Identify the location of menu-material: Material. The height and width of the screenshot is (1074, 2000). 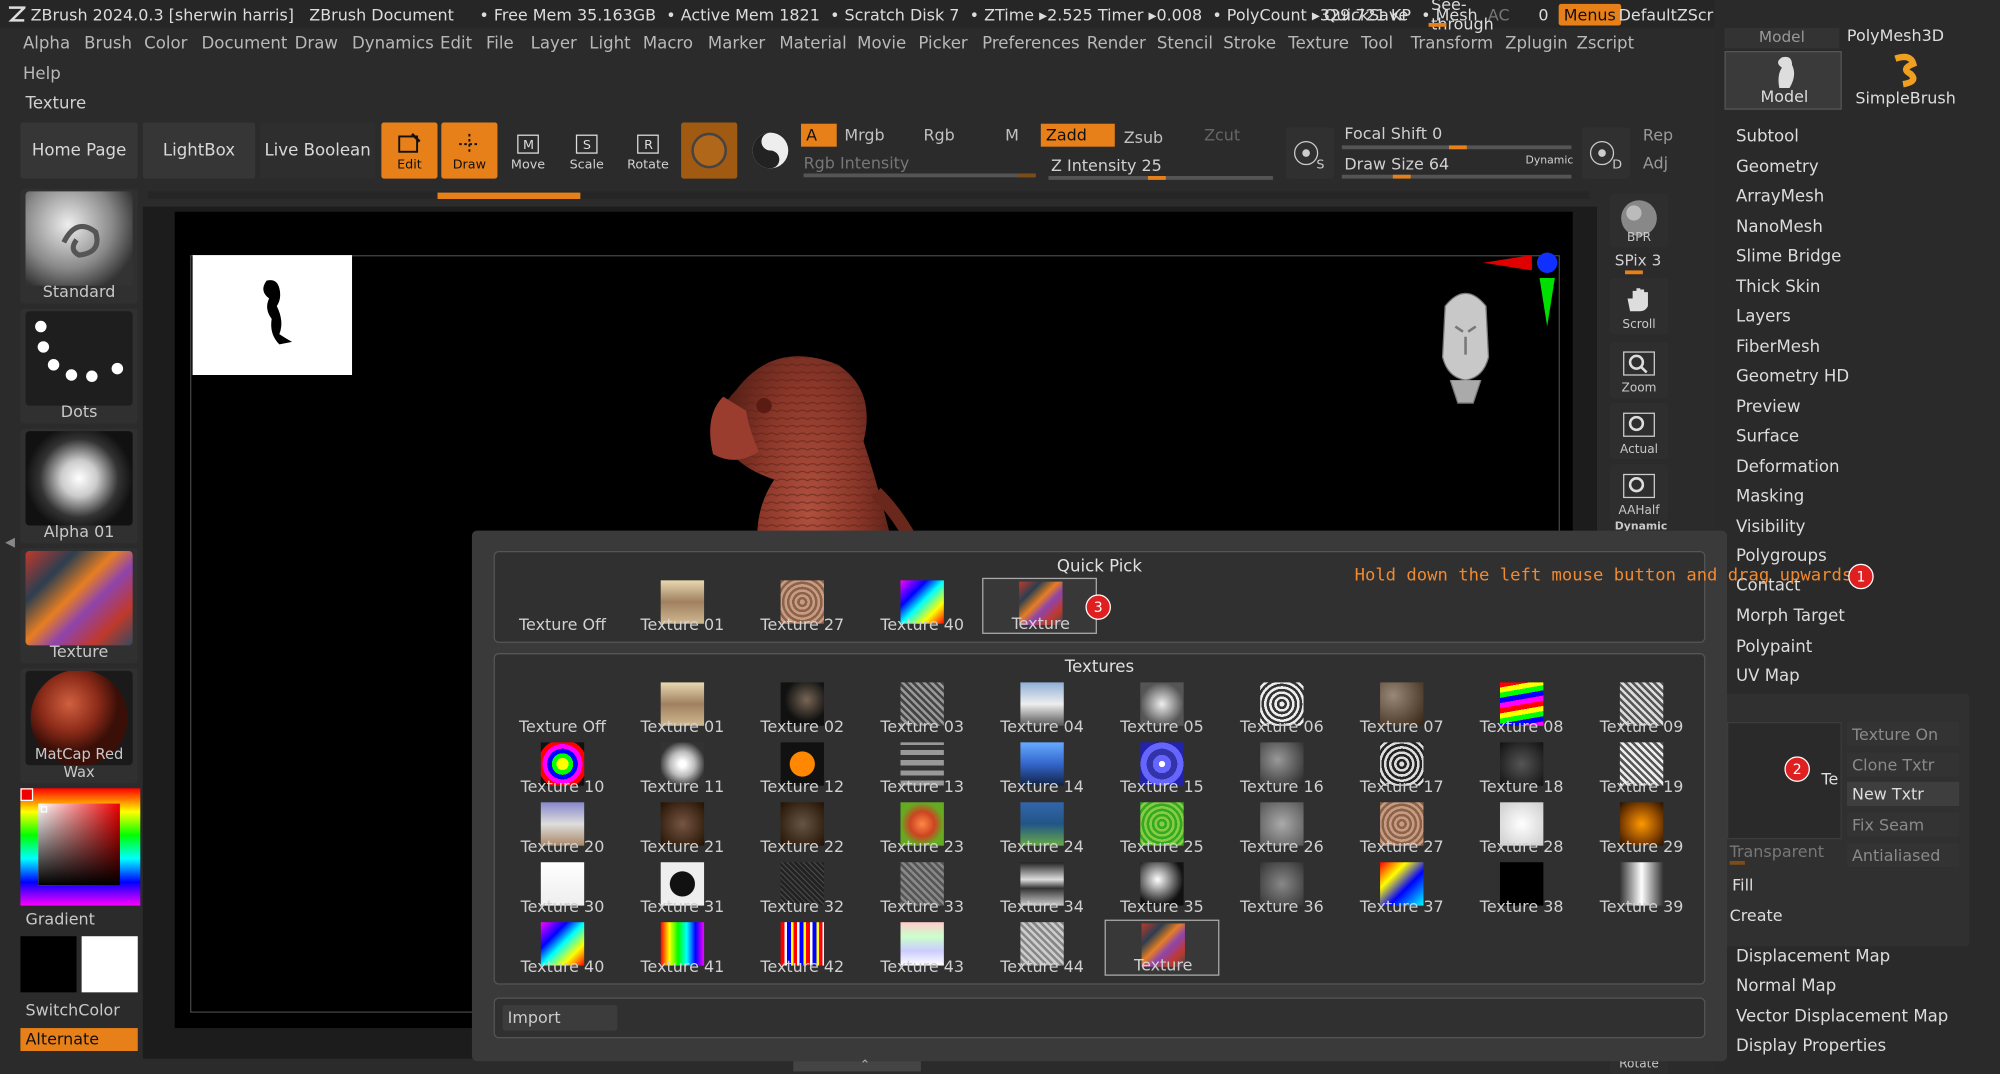
(812, 43).